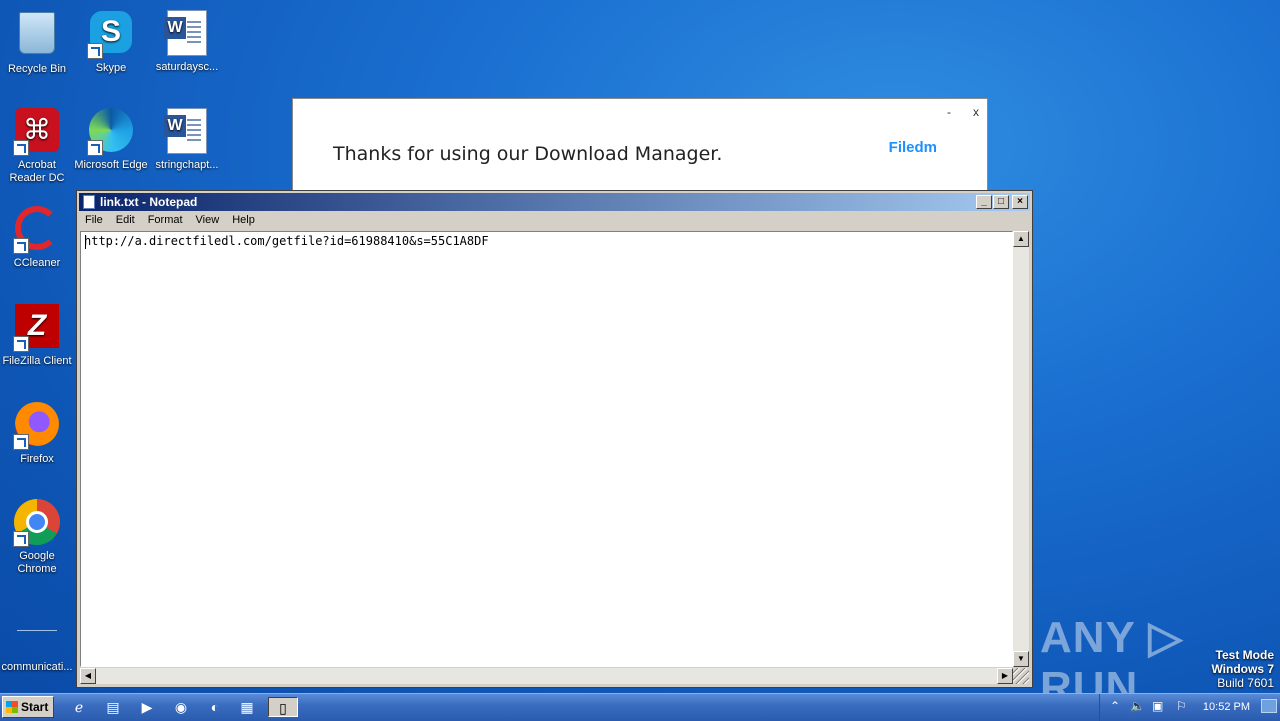  I want to click on popup-minimize-button: -, so click(949, 112).